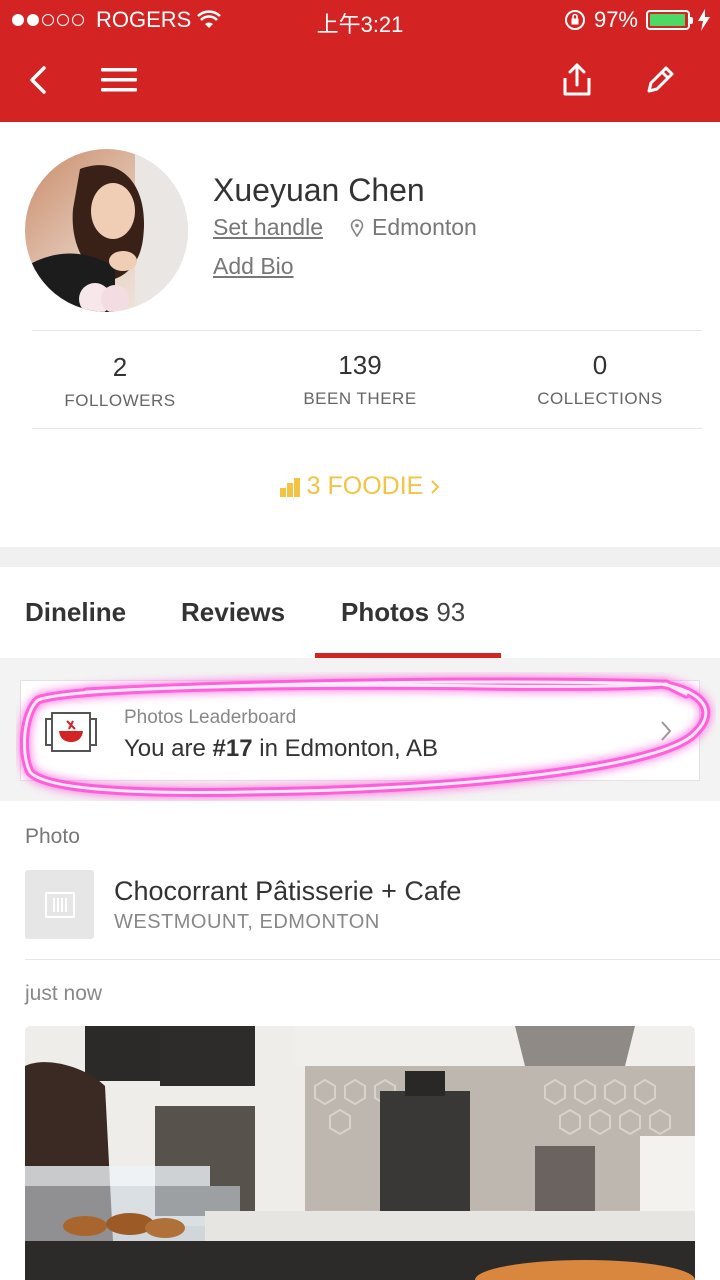 The height and width of the screenshot is (1280, 720). Describe the element at coordinates (120, 367) in the screenshot. I see `stat-value: 2` at that location.